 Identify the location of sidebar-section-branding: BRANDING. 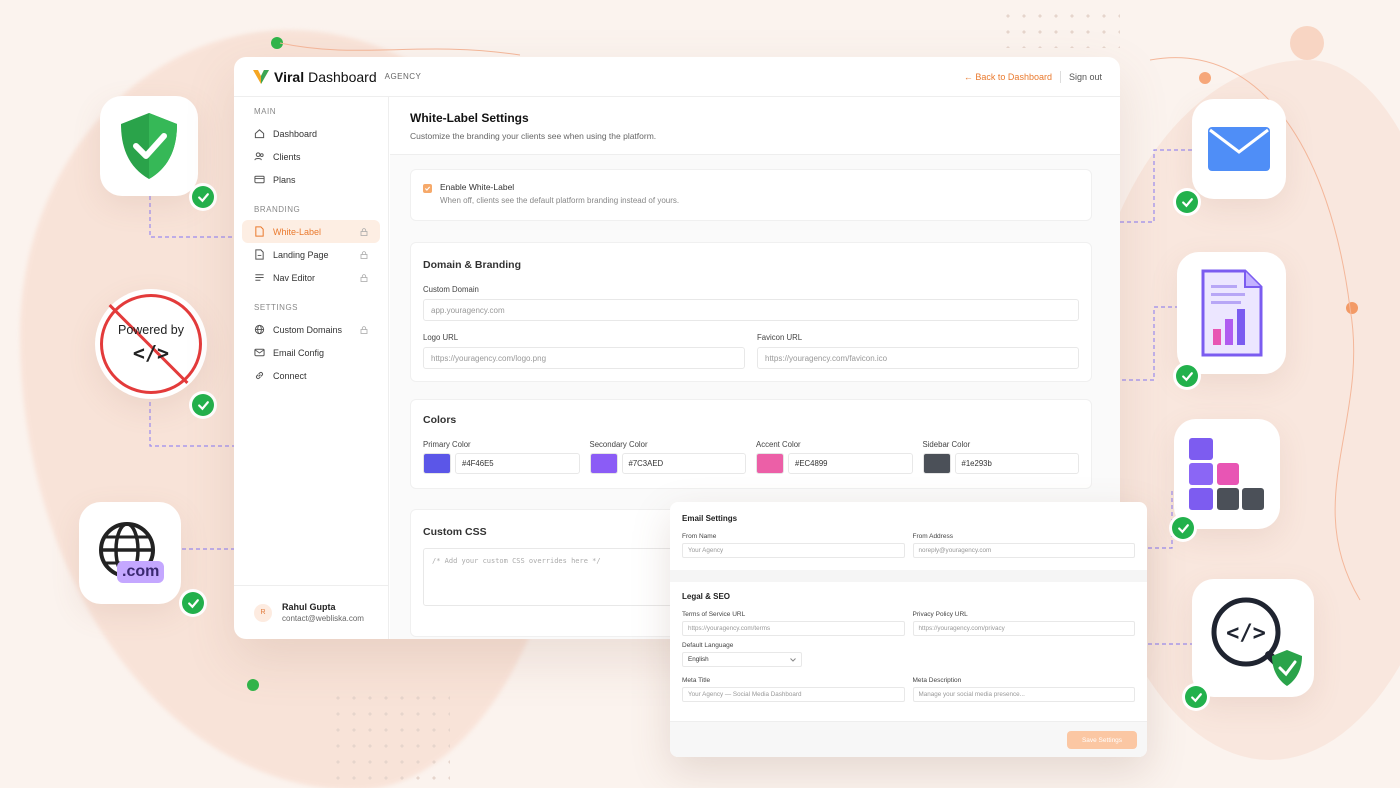
(277, 209).